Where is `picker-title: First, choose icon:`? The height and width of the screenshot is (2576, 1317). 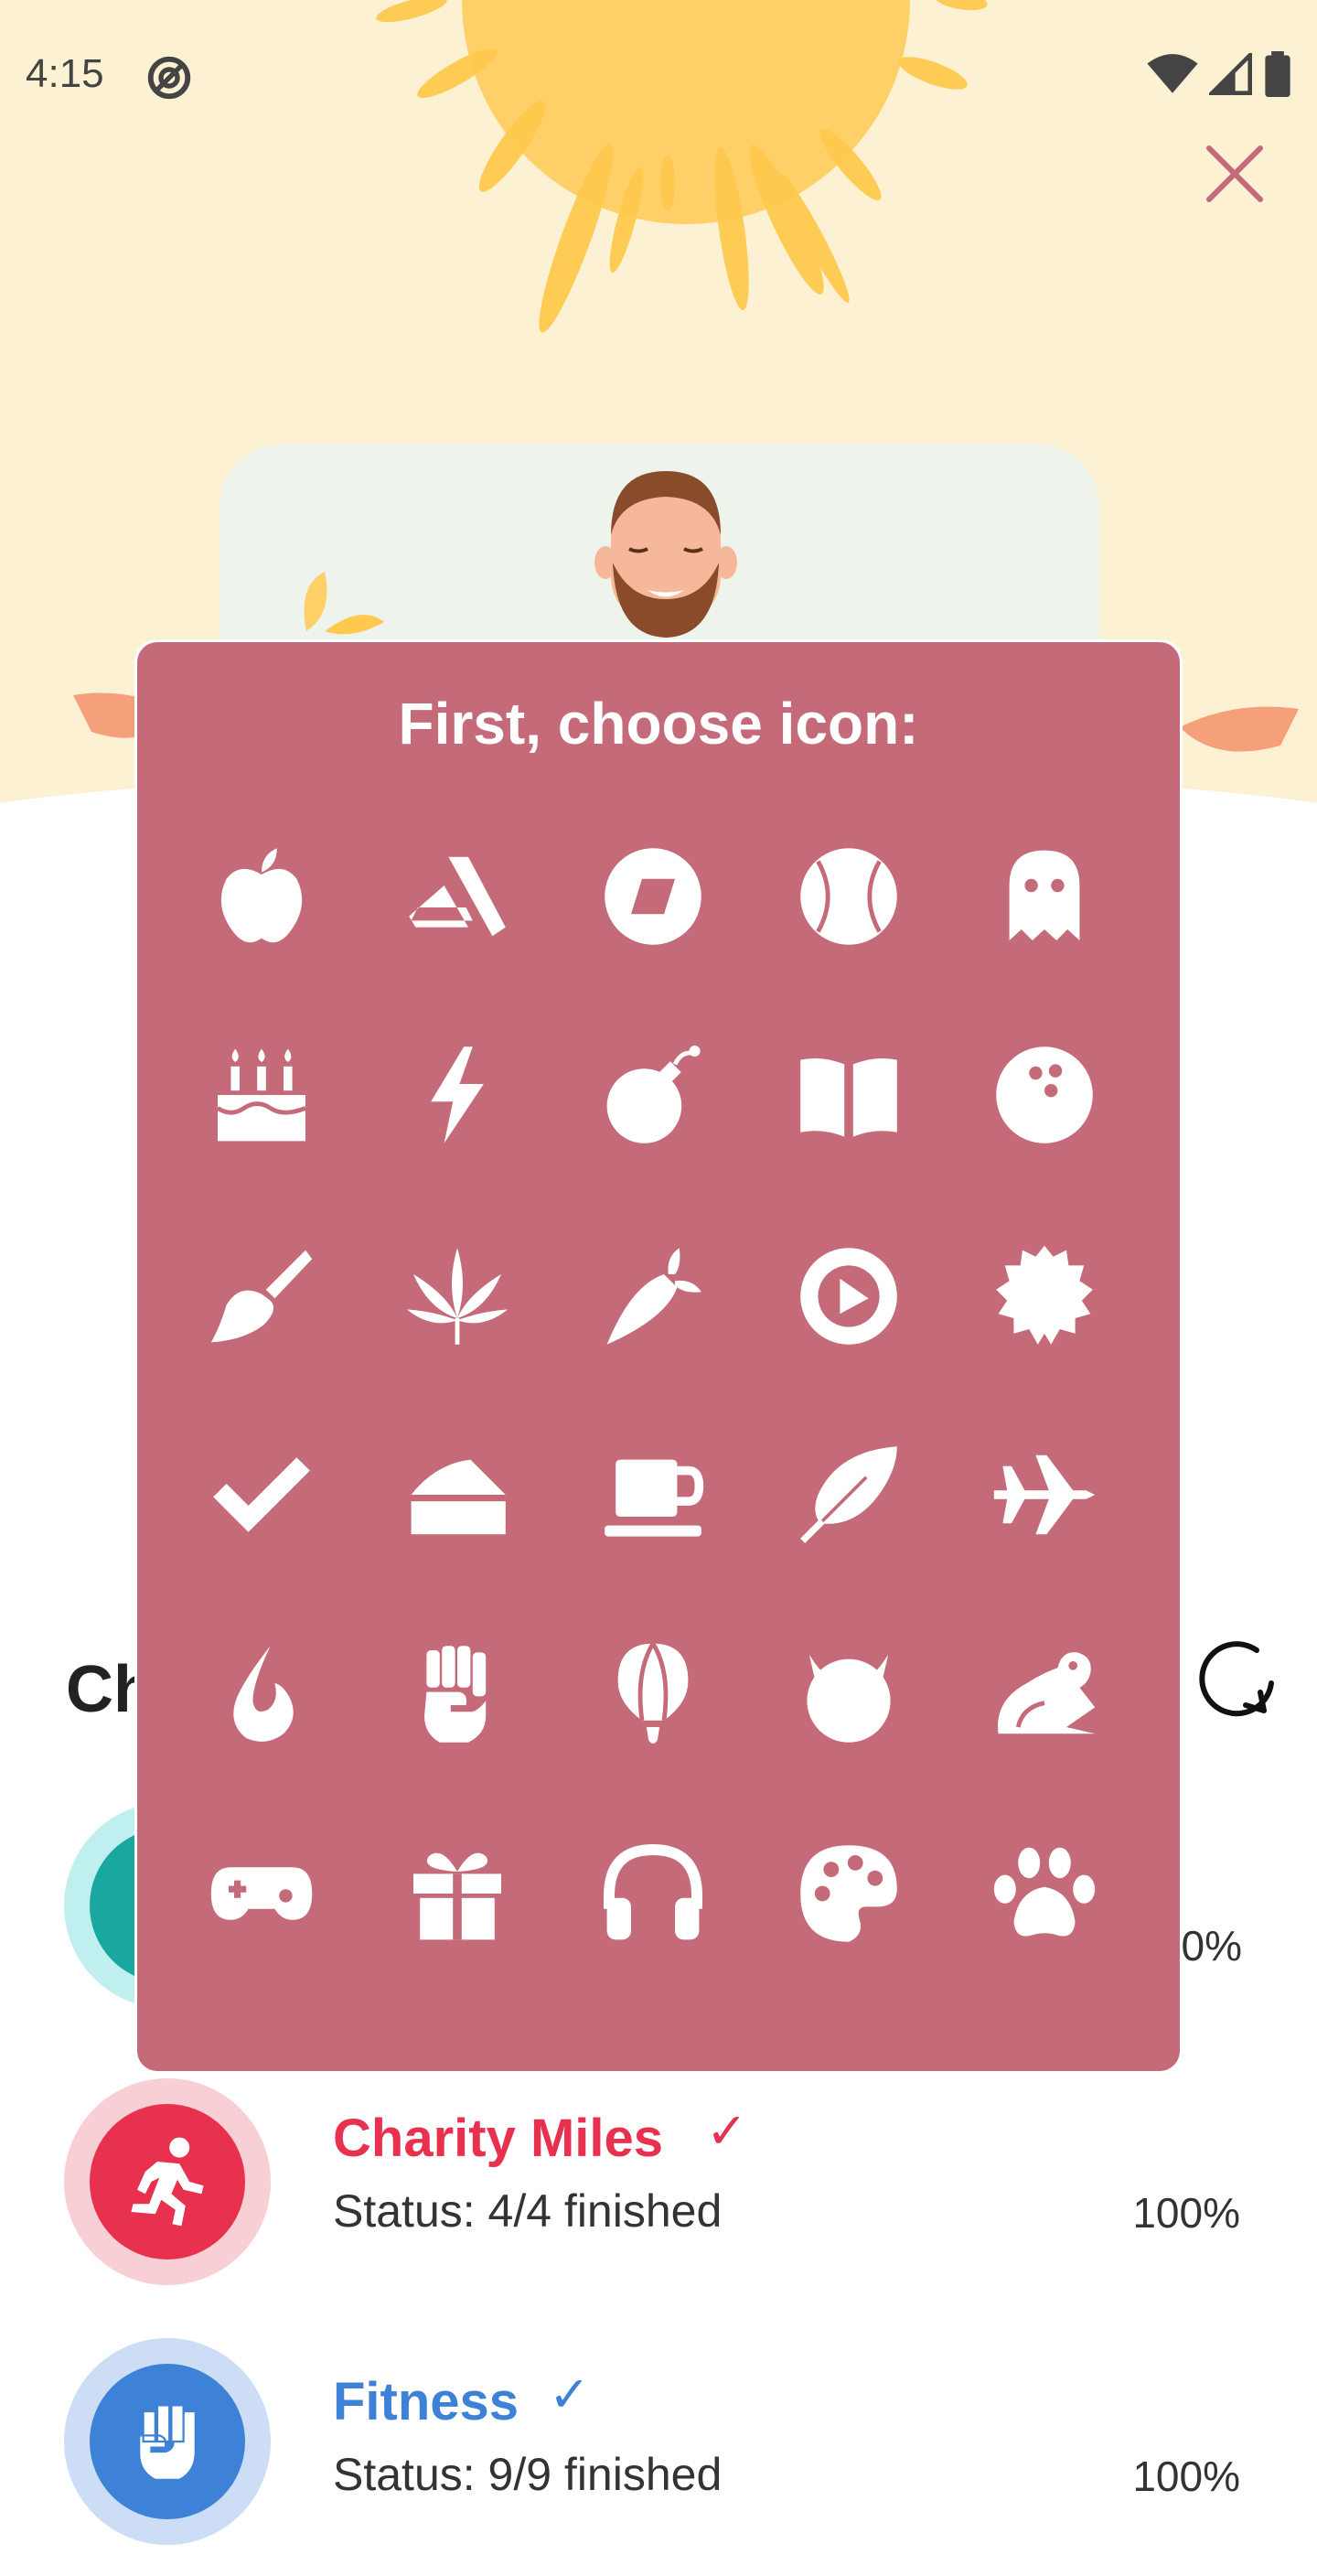 picker-title: First, choose icon: is located at coordinates (658, 724).